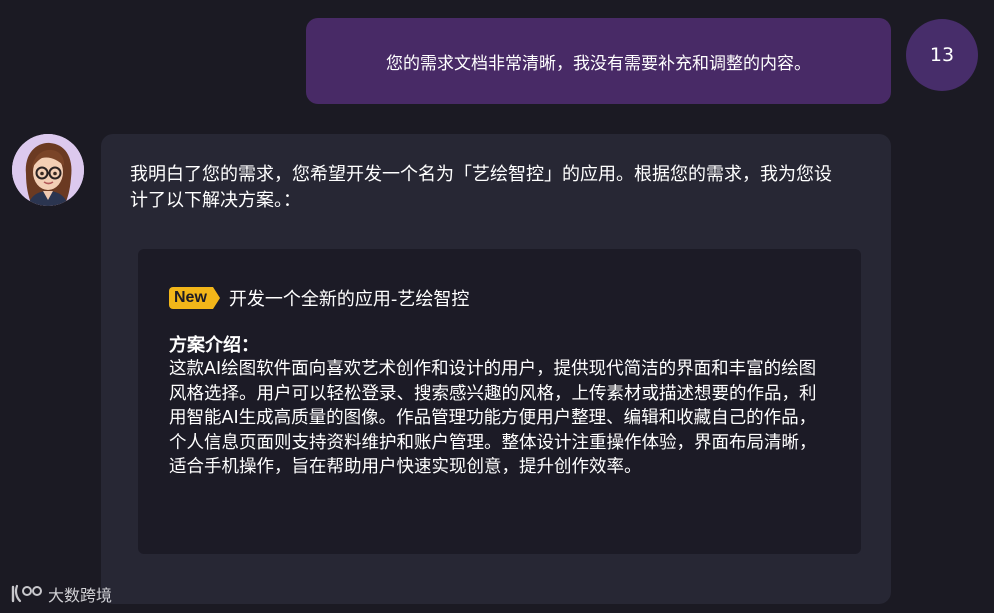 The width and height of the screenshot is (994, 613). I want to click on watermark-logo-icon, so click(26, 593).